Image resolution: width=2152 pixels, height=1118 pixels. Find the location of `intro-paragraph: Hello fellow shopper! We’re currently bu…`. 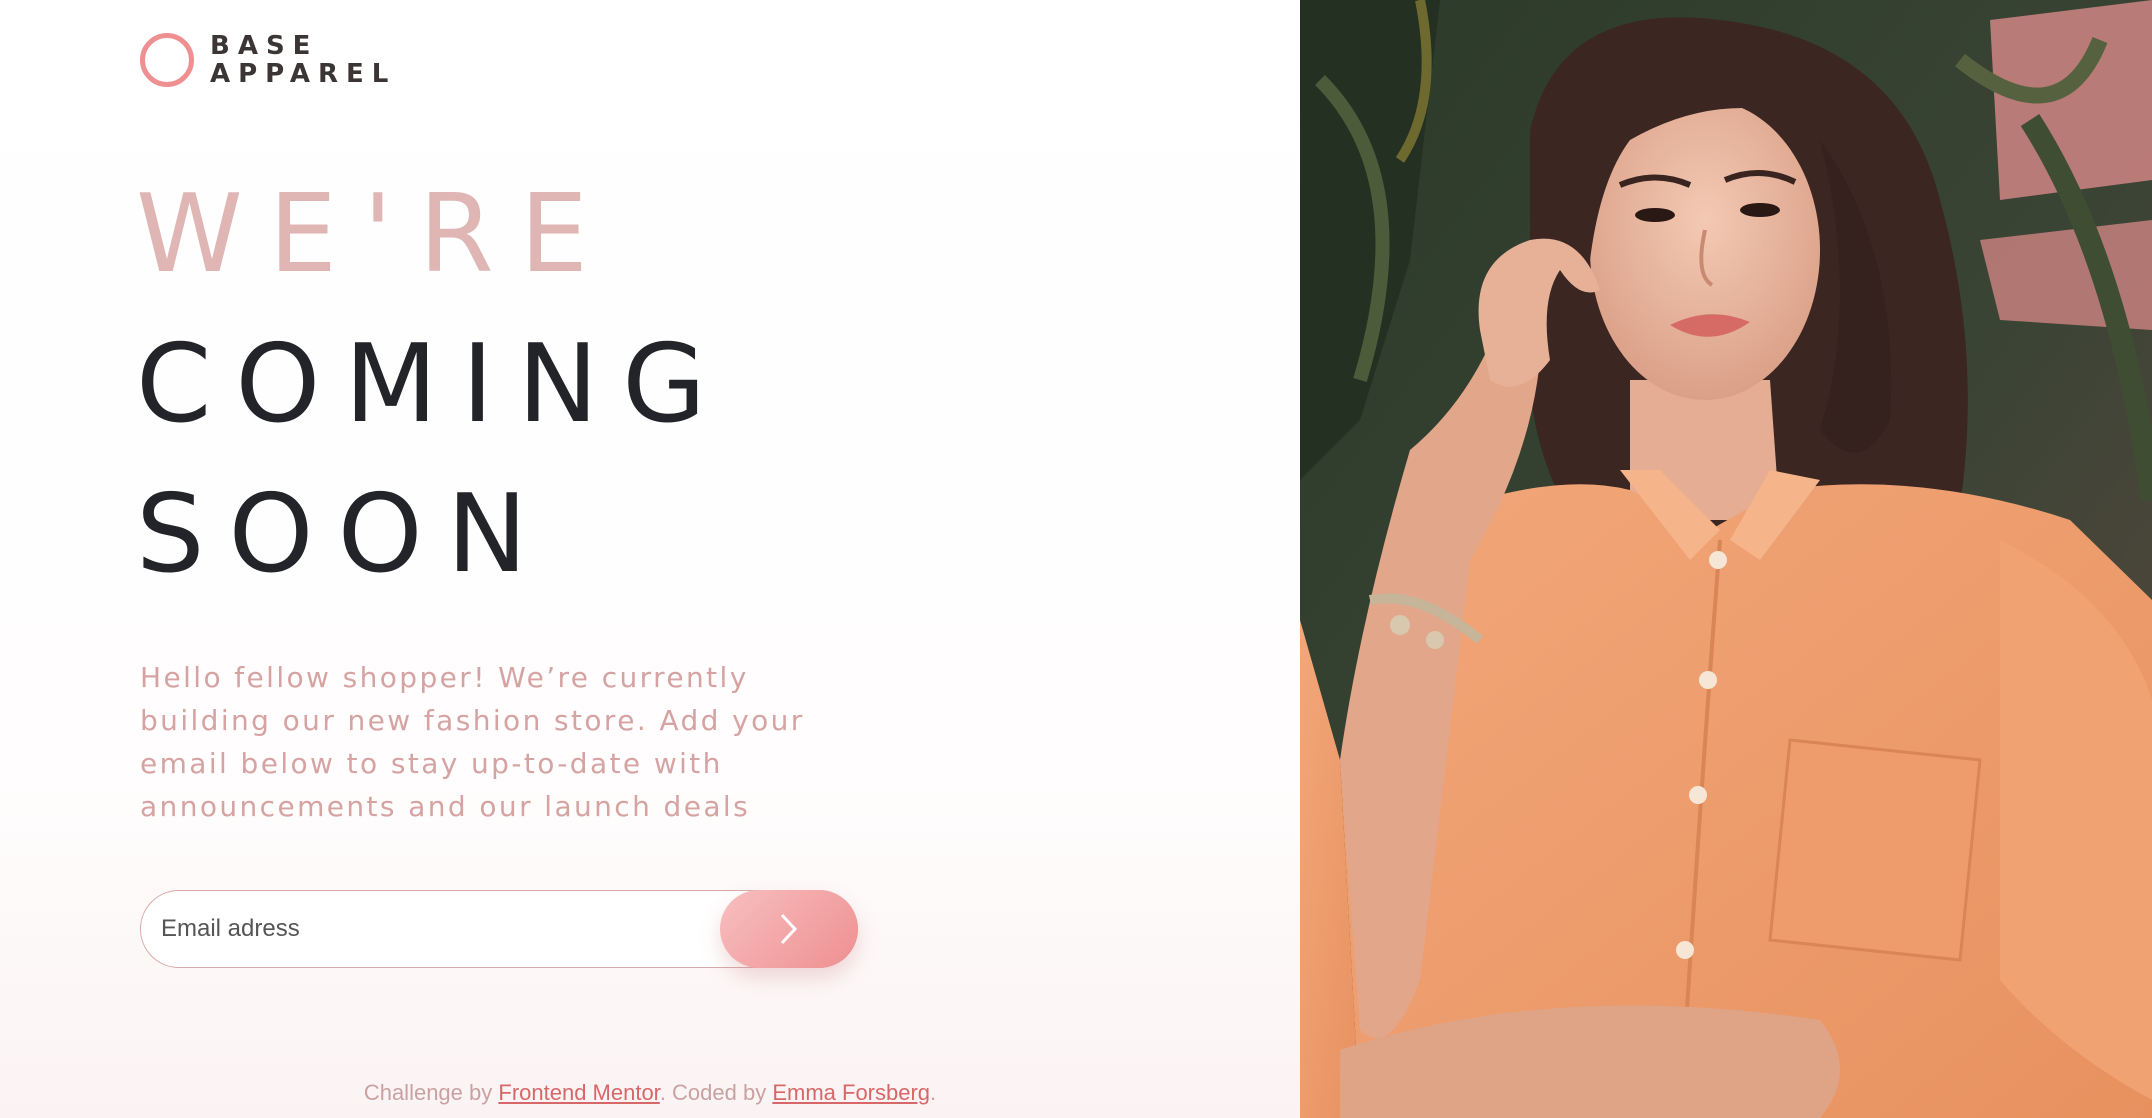

intro-paragraph: Hello fellow shopper! We’re currently bu… is located at coordinates (472, 742).